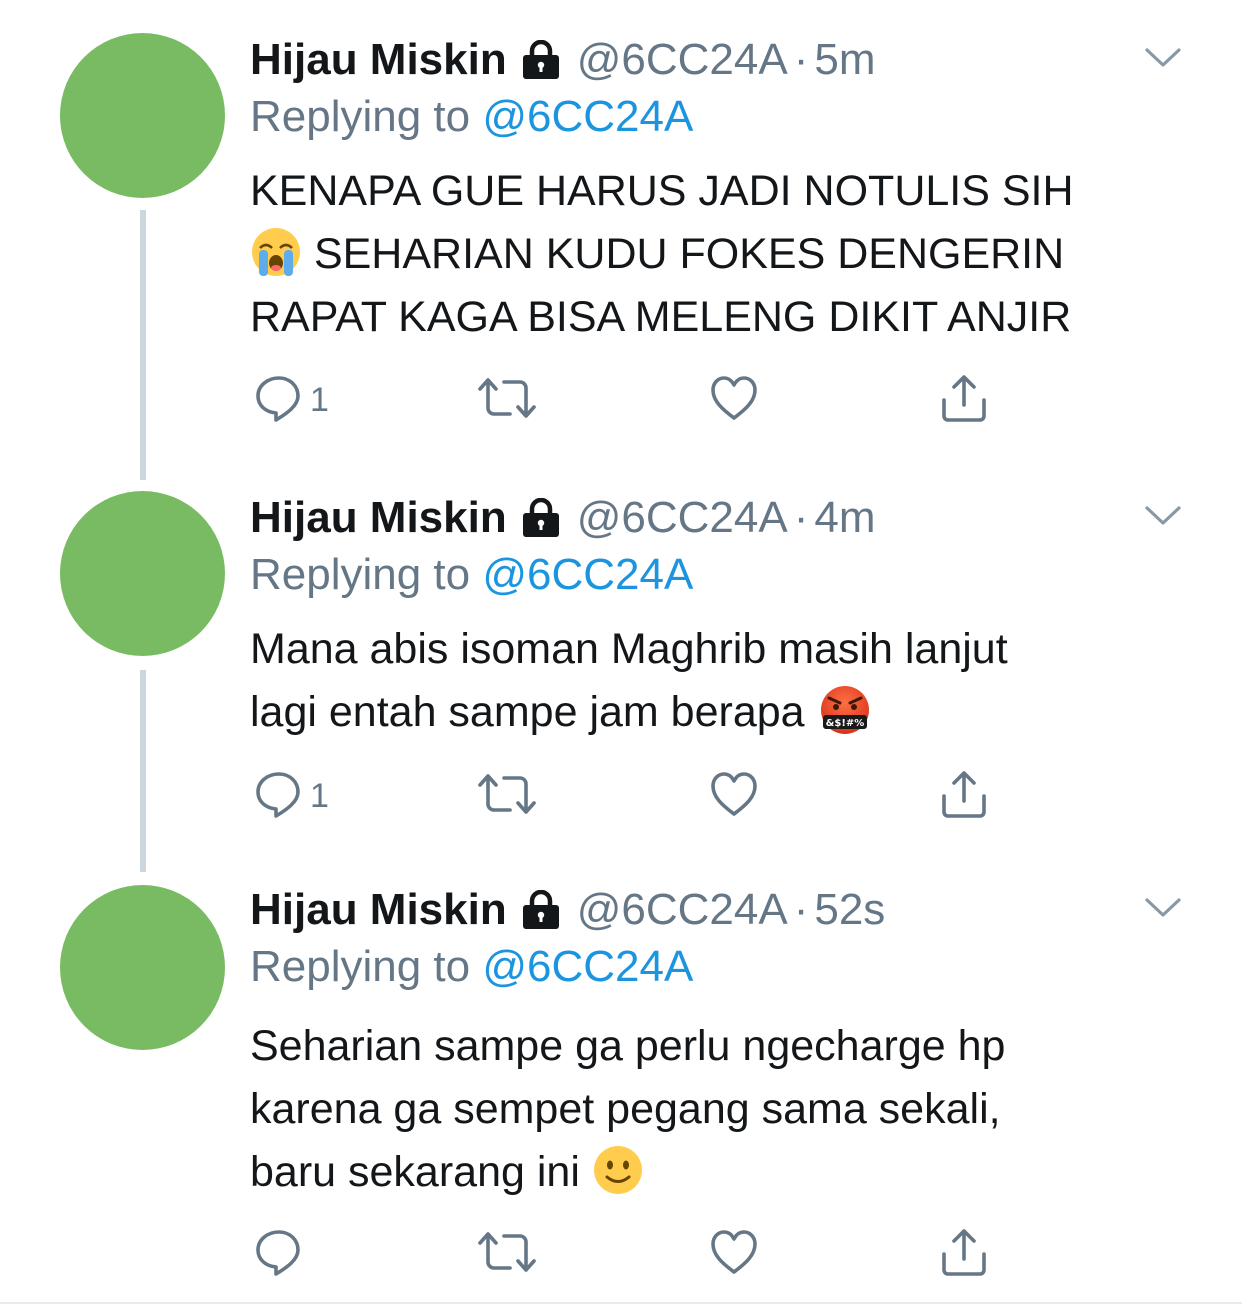 This screenshot has height=1308, width=1242. I want to click on tweet-text-segment: lagi entah sampe jam berapa, so click(533, 712).